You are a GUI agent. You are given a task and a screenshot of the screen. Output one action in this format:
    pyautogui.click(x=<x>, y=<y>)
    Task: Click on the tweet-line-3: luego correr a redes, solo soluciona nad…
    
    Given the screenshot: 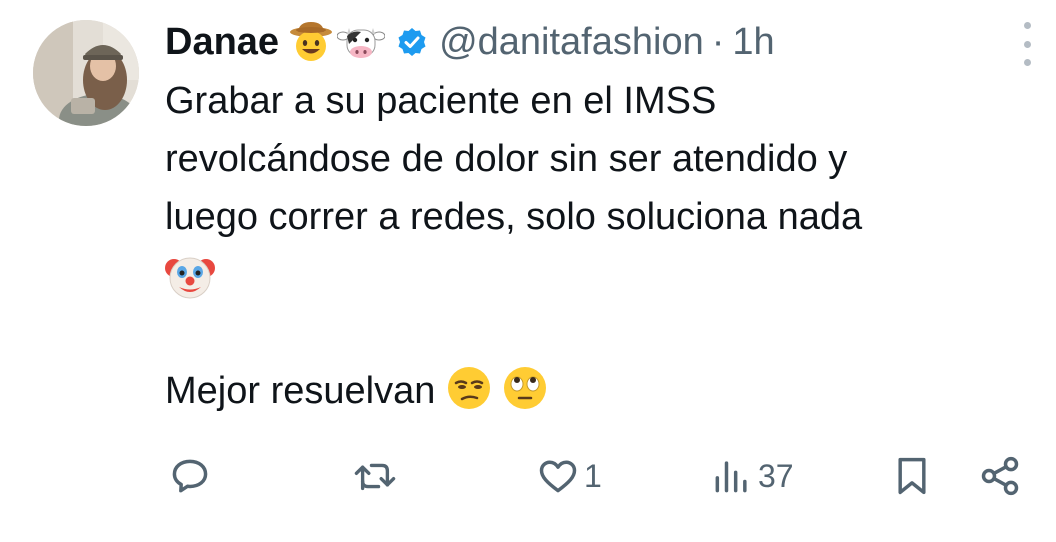 What is the action you would take?
    pyautogui.click(x=514, y=217)
    